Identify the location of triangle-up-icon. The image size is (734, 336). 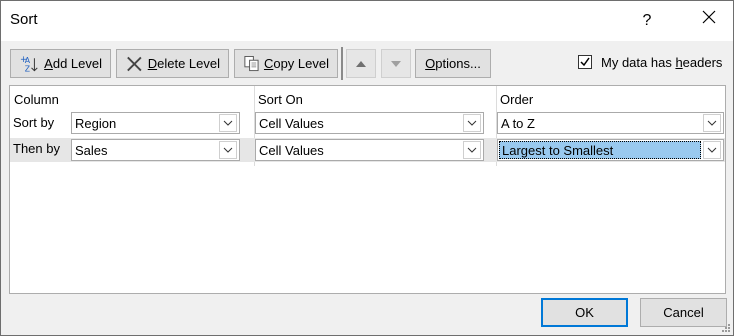
(361, 63).